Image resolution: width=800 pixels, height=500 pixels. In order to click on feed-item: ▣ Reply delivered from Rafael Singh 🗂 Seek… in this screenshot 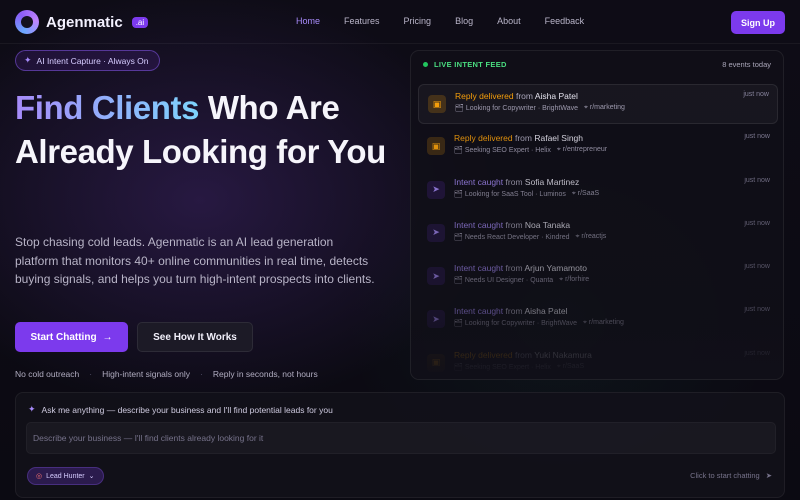, I will do `click(598, 147)`.